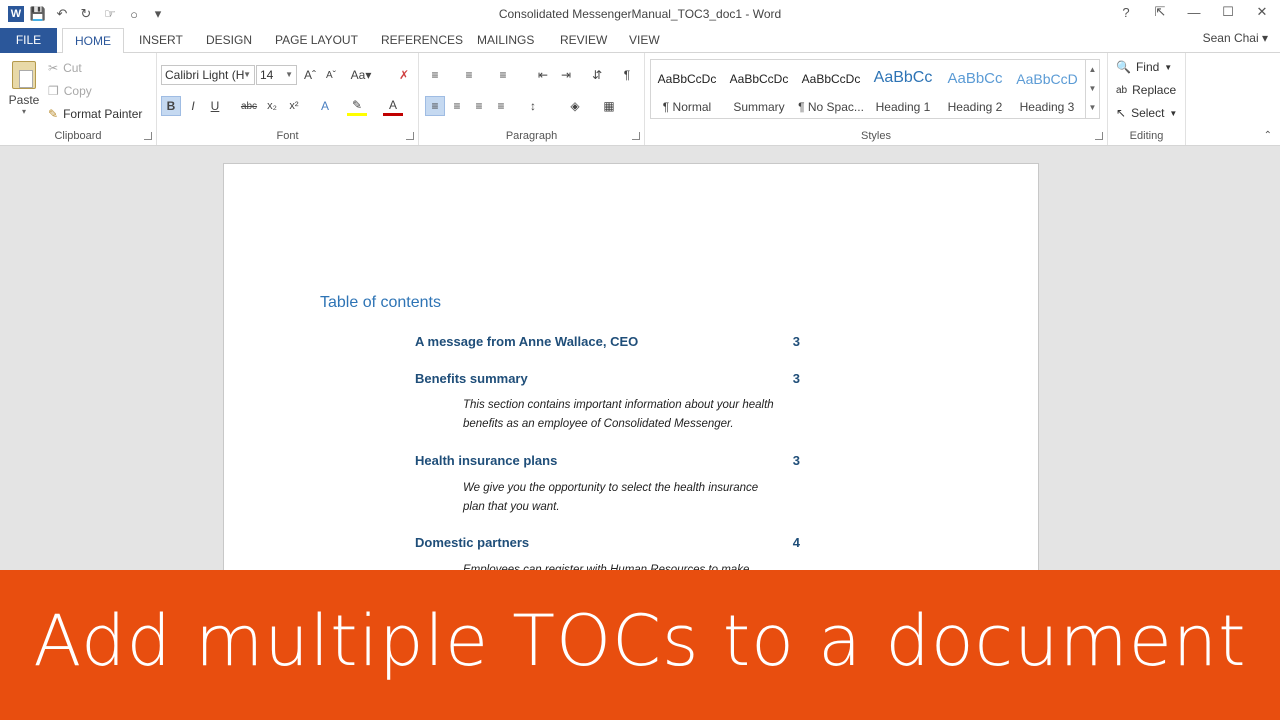 The image size is (1280, 720). I want to click on copy-button: ❐ Copy, so click(70, 91).